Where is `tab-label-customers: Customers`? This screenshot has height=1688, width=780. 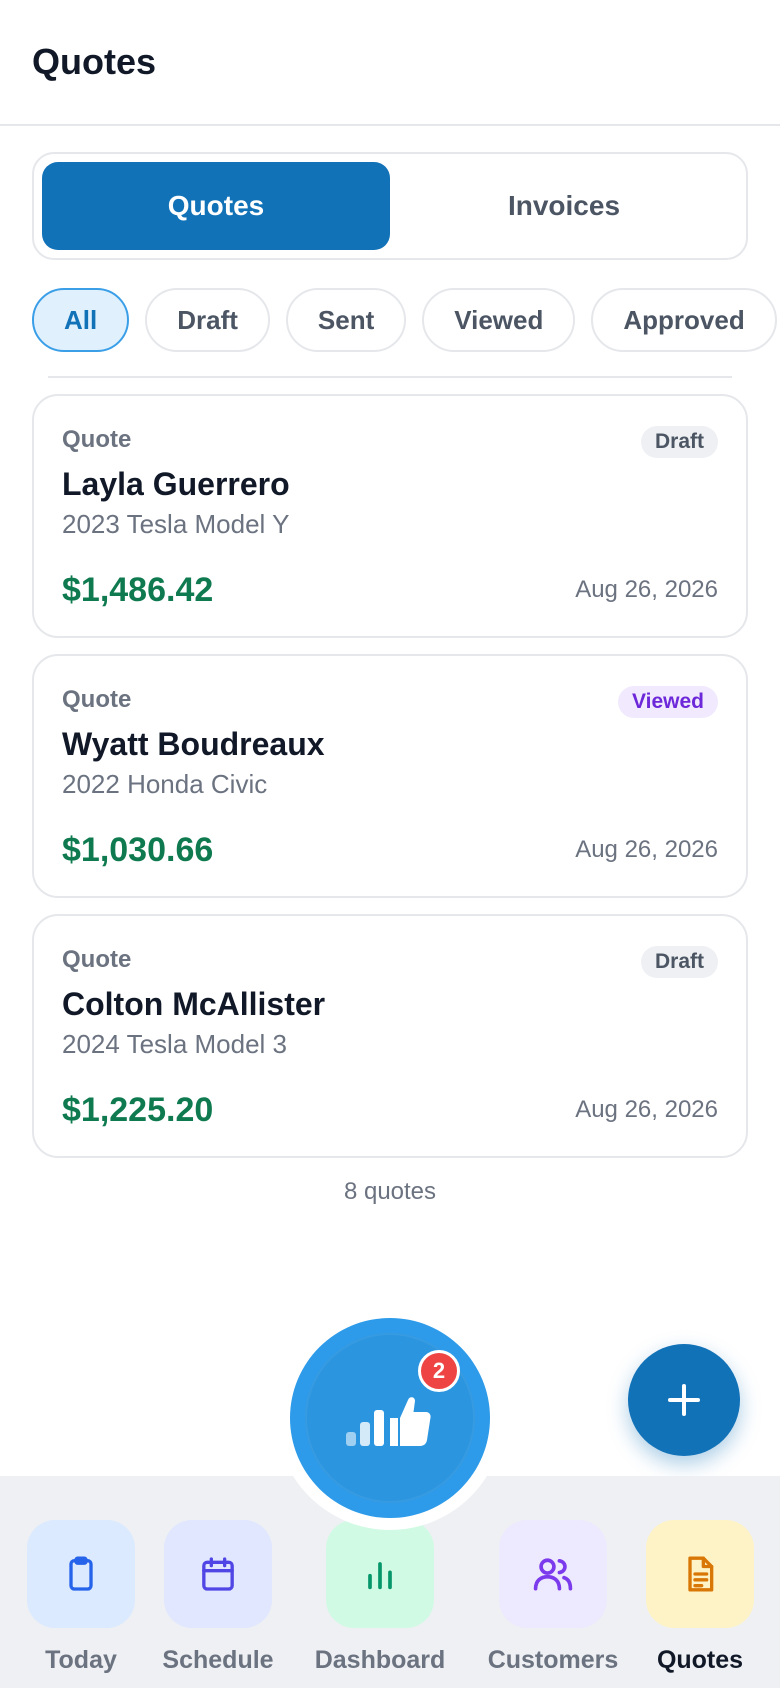 tab-label-customers: Customers is located at coordinates (553, 1660).